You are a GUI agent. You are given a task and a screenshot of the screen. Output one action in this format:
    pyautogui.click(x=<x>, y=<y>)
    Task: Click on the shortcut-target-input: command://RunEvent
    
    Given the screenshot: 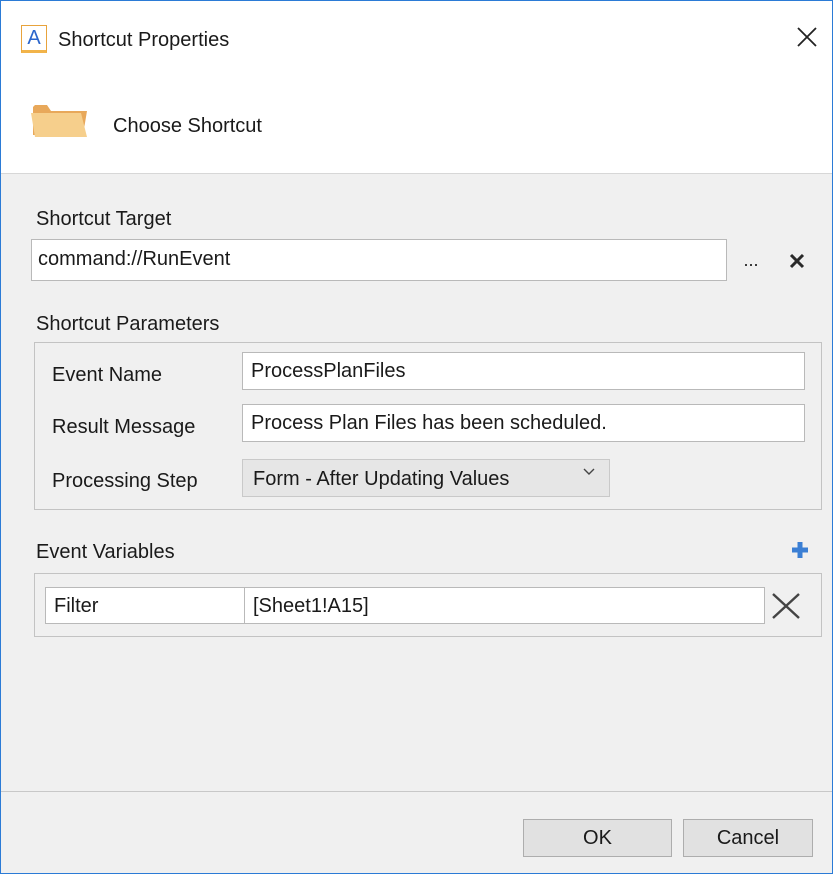 What is the action you would take?
    pyautogui.click(x=379, y=260)
    